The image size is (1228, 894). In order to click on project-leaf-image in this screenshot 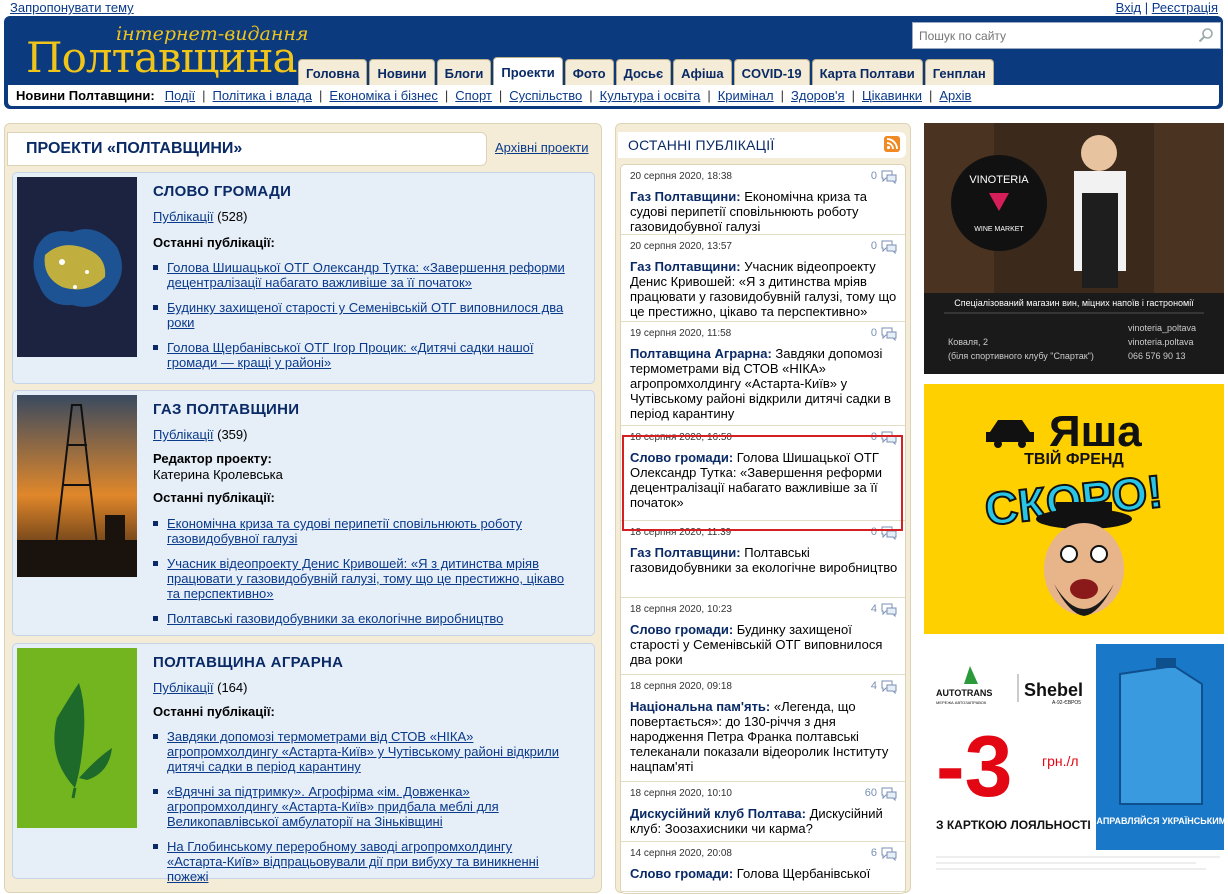, I will do `click(77, 738)`.